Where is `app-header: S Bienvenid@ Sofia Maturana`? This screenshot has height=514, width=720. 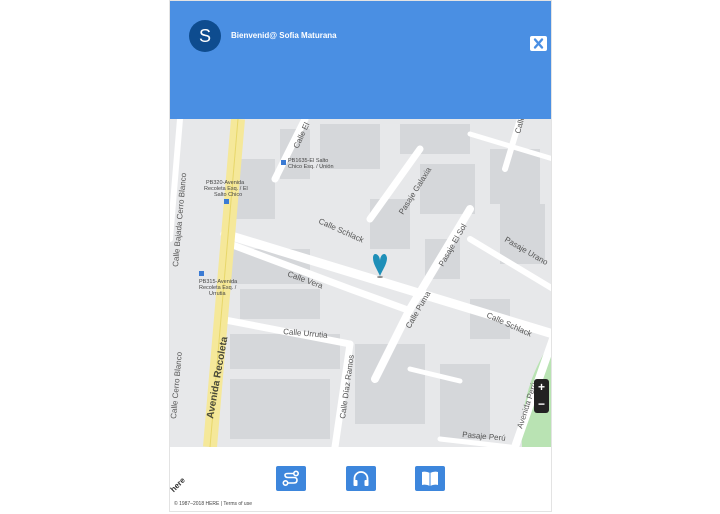
app-header: S Bienvenid@ Sofia Maturana is located at coordinates (360, 60).